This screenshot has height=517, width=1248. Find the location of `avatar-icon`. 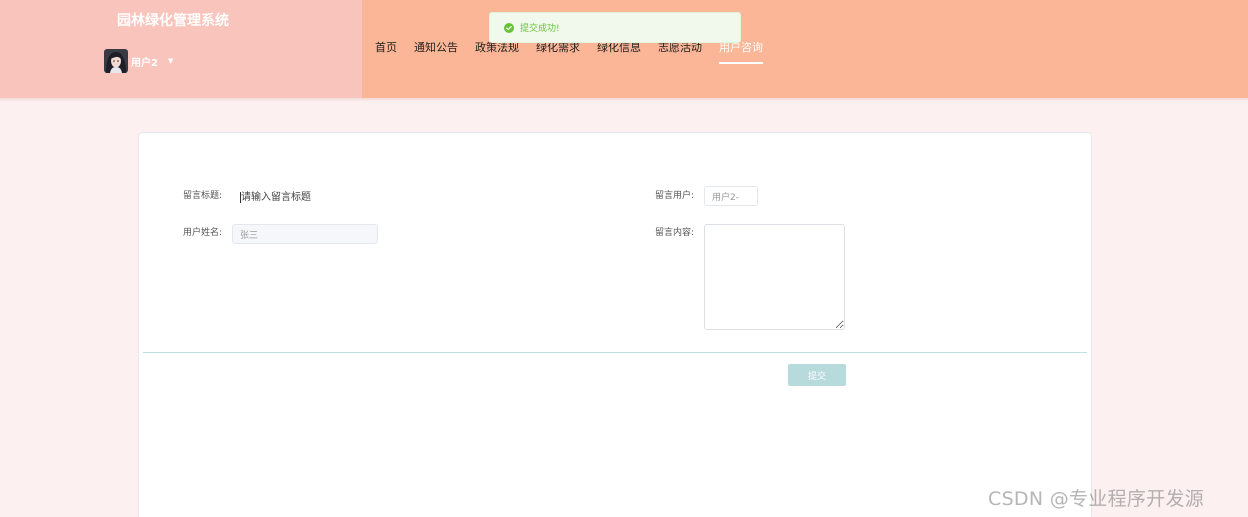

avatar-icon is located at coordinates (116, 61).